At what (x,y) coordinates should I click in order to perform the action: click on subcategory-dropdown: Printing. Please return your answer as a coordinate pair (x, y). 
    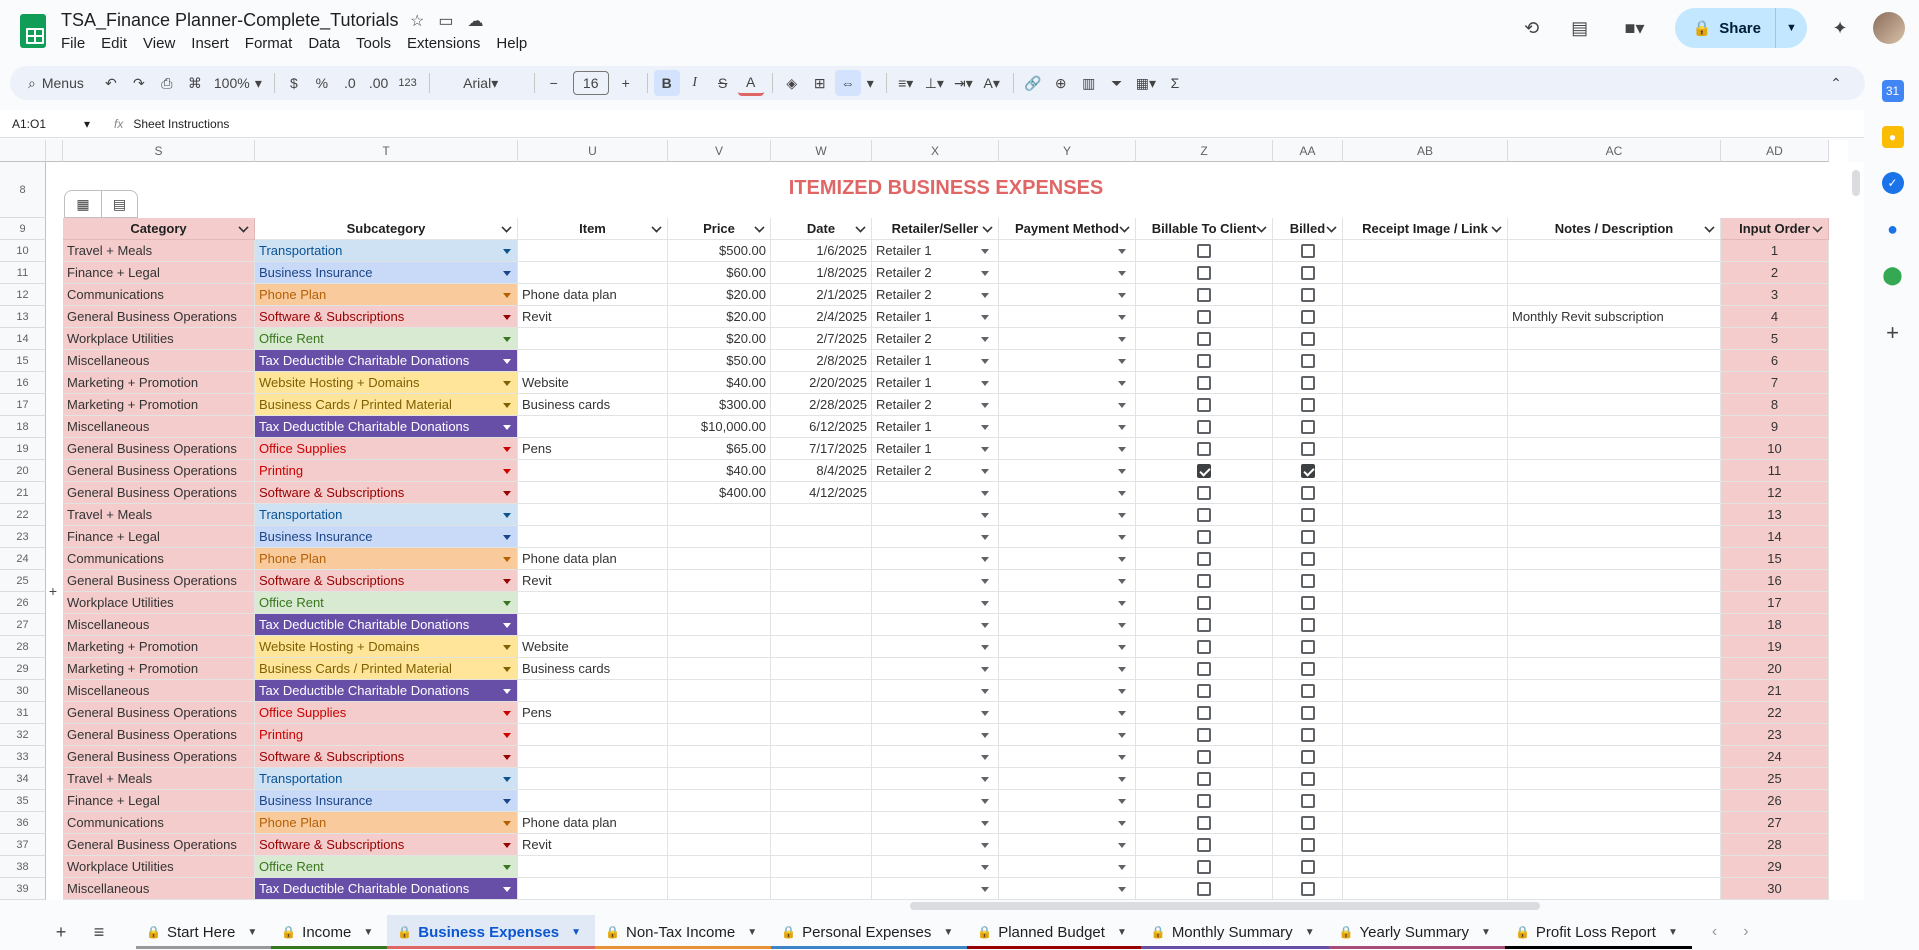
    Looking at the image, I should click on (386, 471).